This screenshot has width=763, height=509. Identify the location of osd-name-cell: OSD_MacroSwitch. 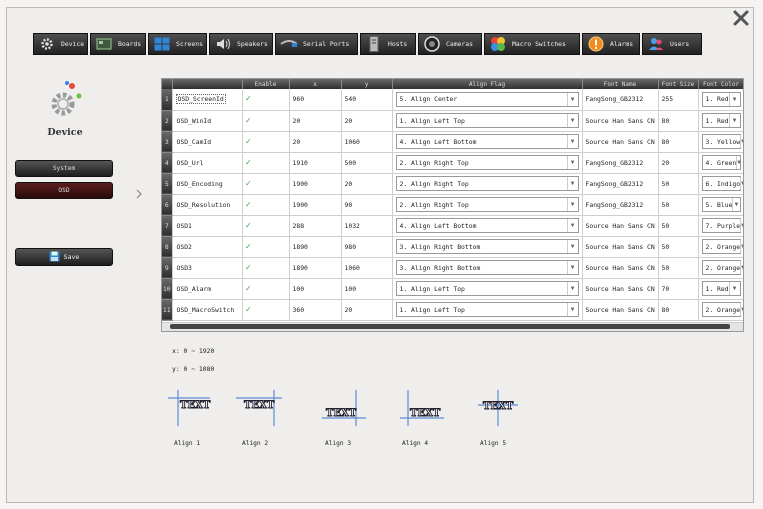
(207, 310).